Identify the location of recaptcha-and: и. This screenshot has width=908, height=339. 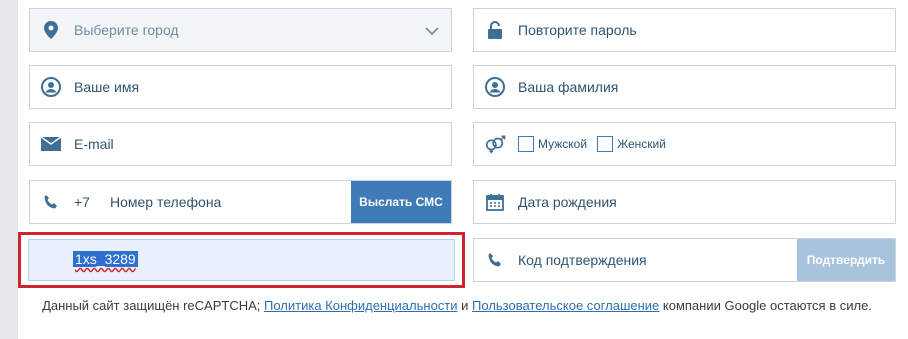
(465, 305).